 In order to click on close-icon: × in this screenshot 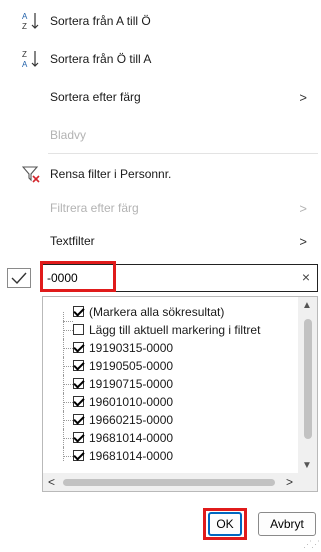, I will do `click(306, 277)`.